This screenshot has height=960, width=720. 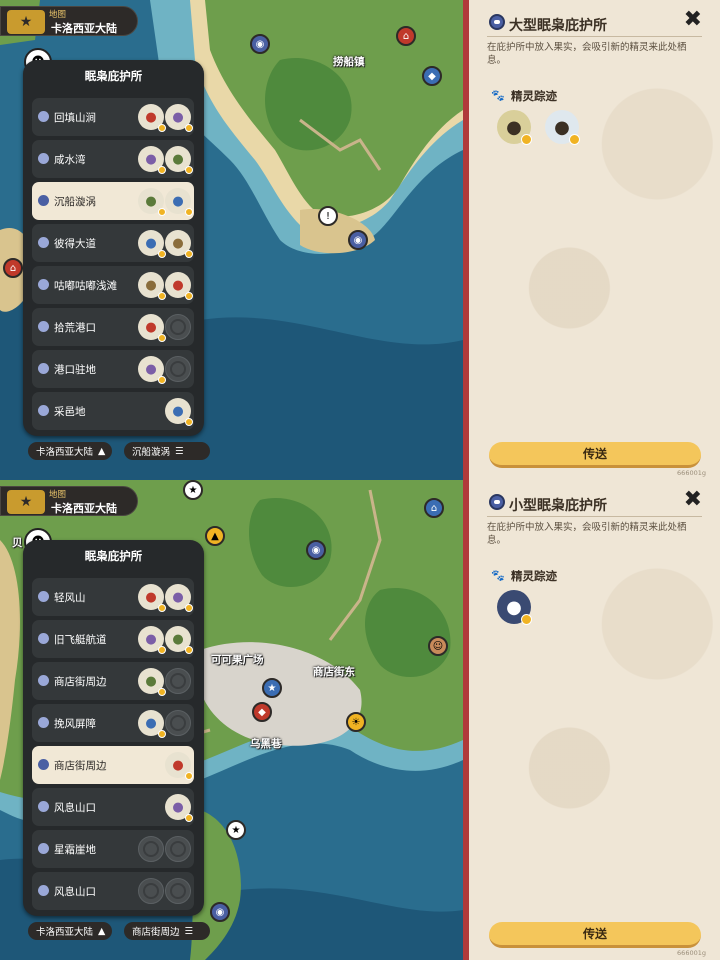 I want to click on sanctuary-row: 采邑地 ●, so click(x=113, y=411).